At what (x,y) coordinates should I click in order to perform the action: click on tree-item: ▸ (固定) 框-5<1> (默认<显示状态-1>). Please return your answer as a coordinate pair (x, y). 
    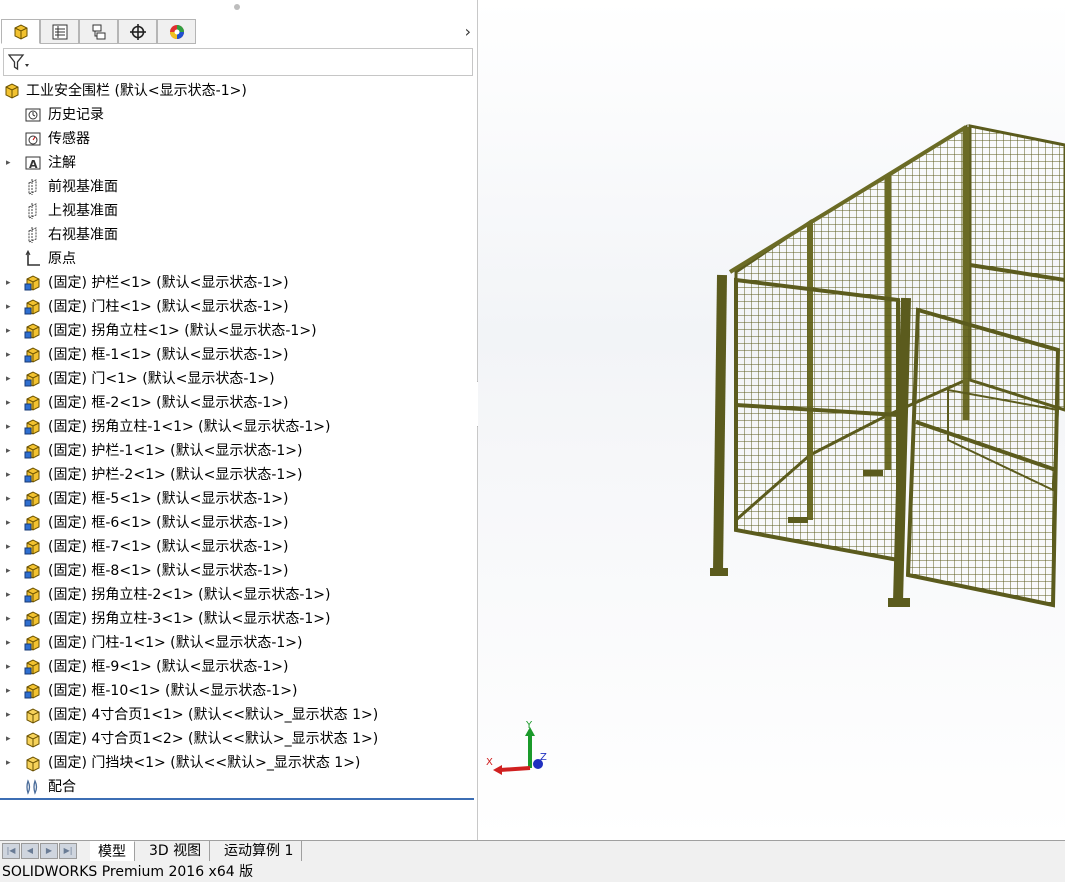
    Looking at the image, I should click on (238, 499).